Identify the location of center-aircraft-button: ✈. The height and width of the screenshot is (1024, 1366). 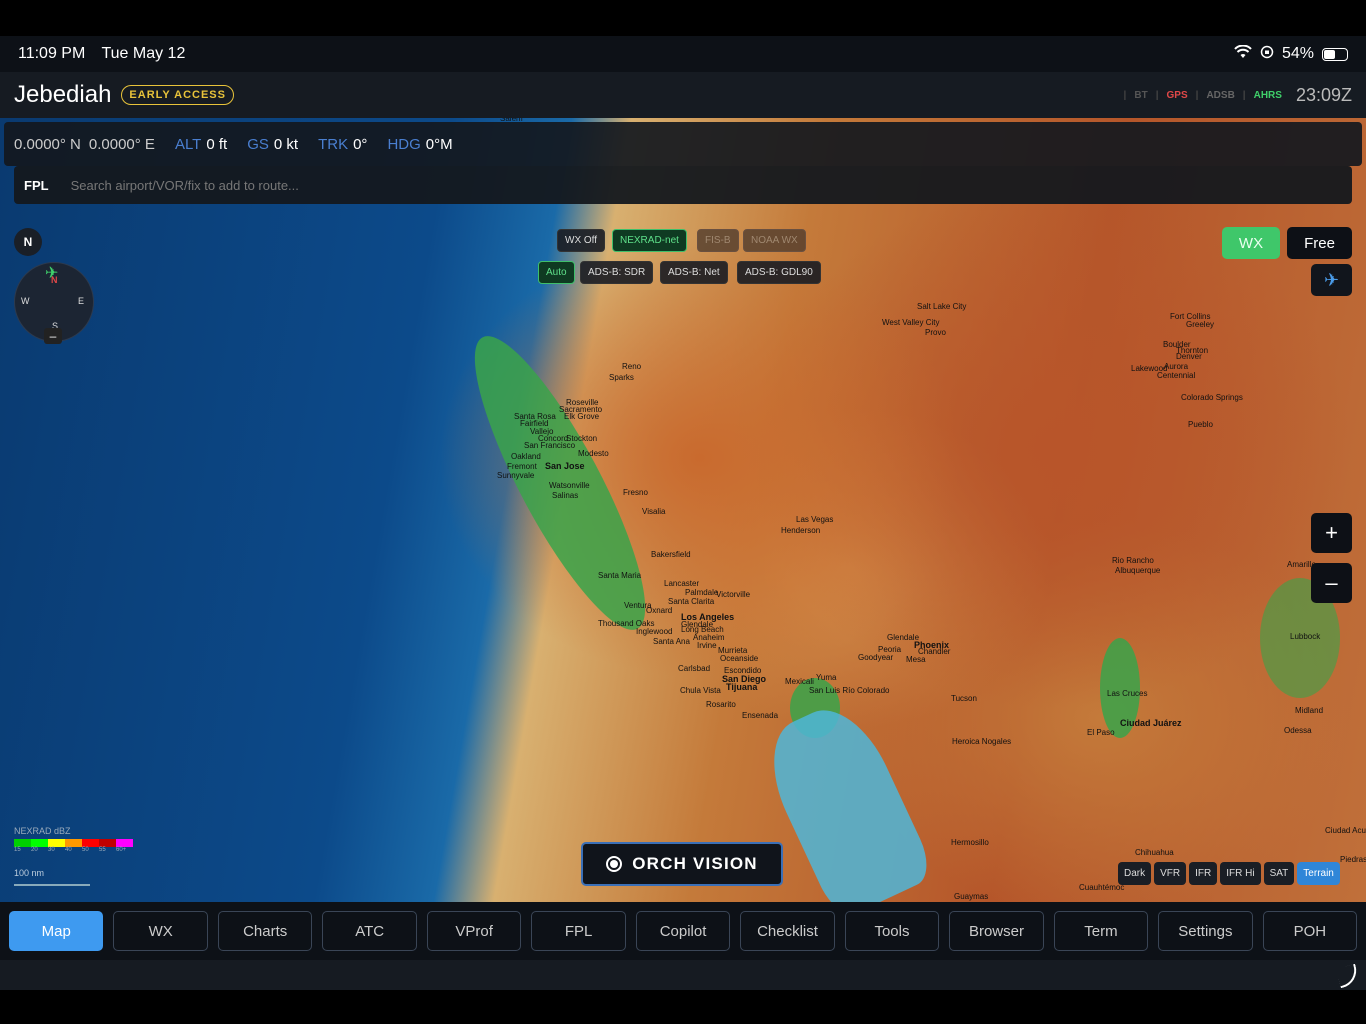
(1331, 280).